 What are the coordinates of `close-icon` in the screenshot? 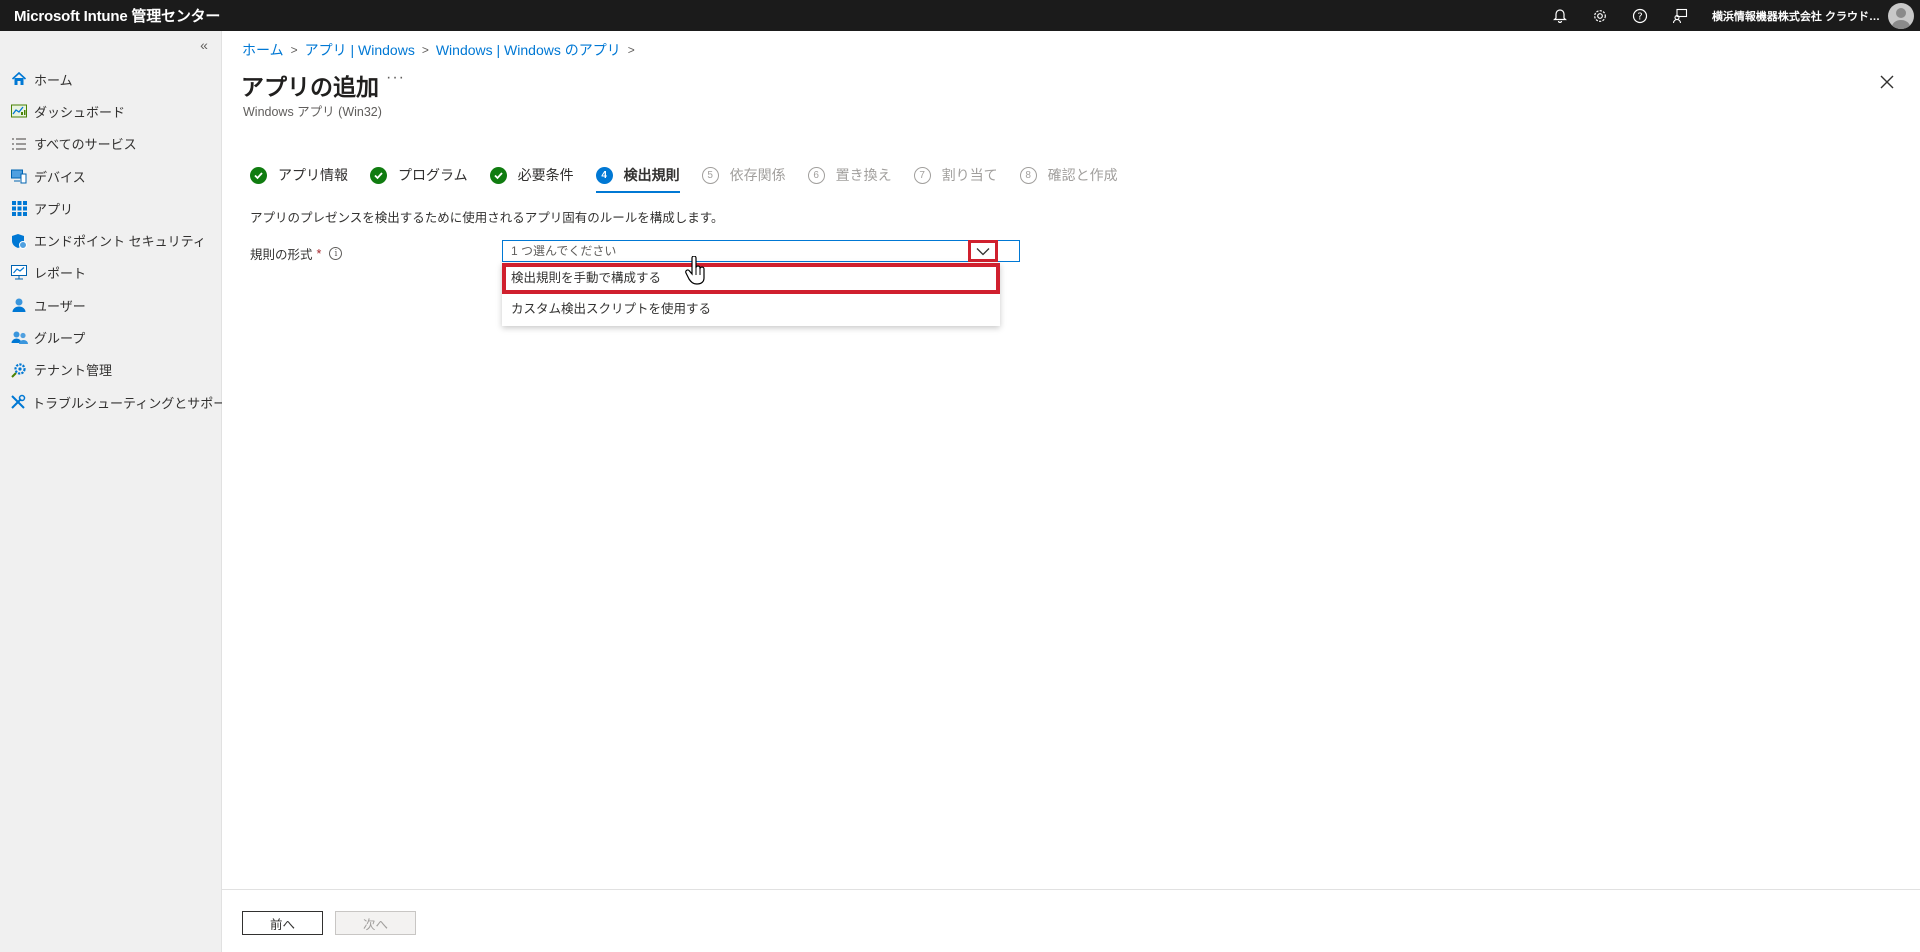 It's located at (1887, 82).